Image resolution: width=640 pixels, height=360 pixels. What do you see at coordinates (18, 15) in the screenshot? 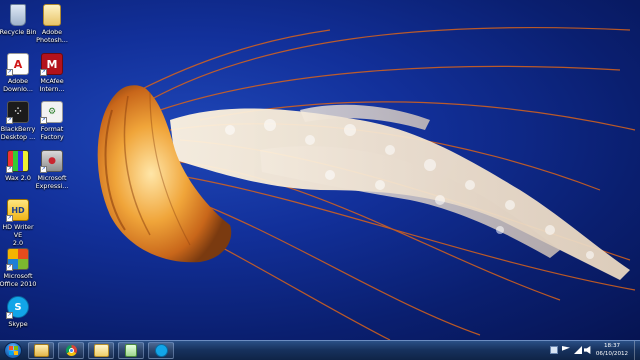
I see `recycle-bin-icon` at bounding box center [18, 15].